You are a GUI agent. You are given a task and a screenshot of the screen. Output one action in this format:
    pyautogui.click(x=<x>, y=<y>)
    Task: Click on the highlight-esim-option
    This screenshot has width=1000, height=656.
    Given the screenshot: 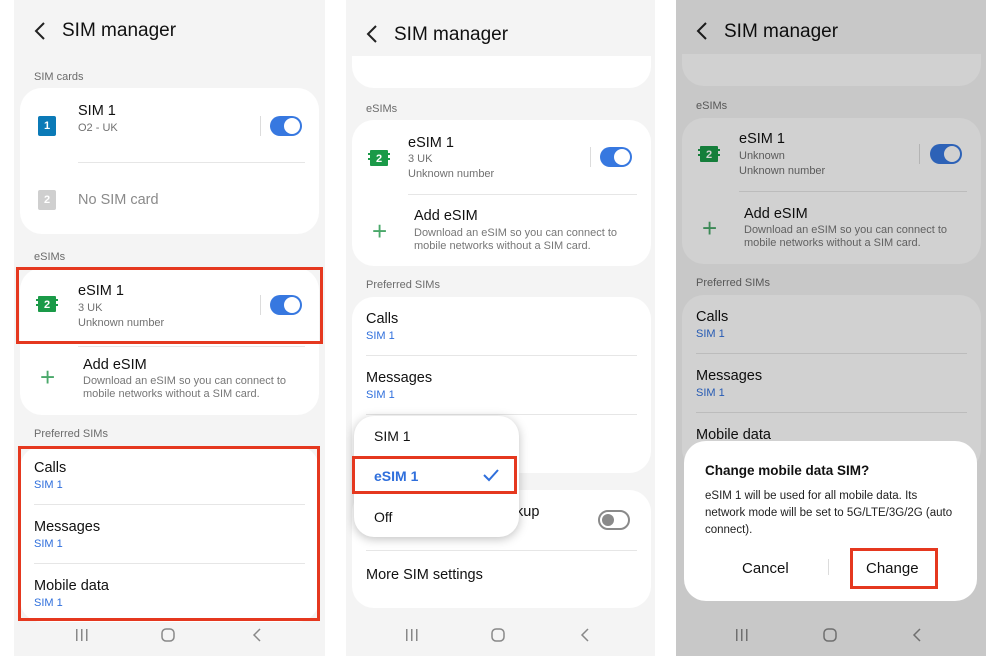 What is the action you would take?
    pyautogui.click(x=434, y=475)
    